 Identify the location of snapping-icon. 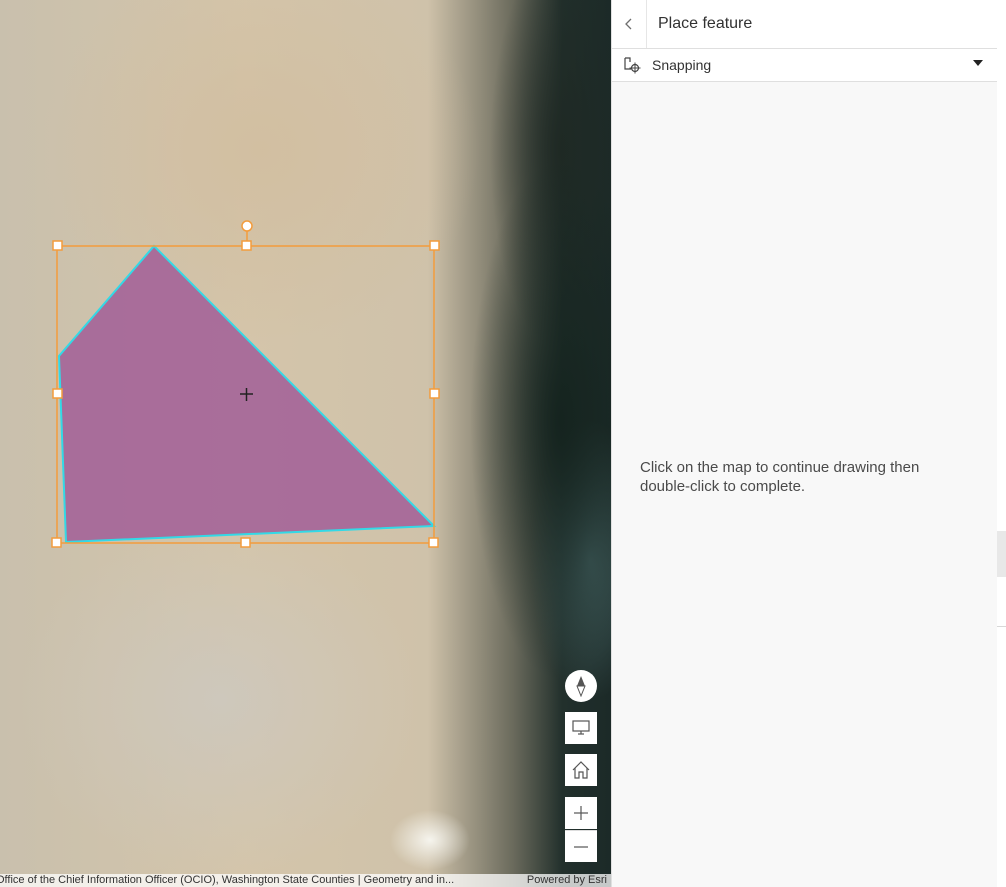
(632, 65).